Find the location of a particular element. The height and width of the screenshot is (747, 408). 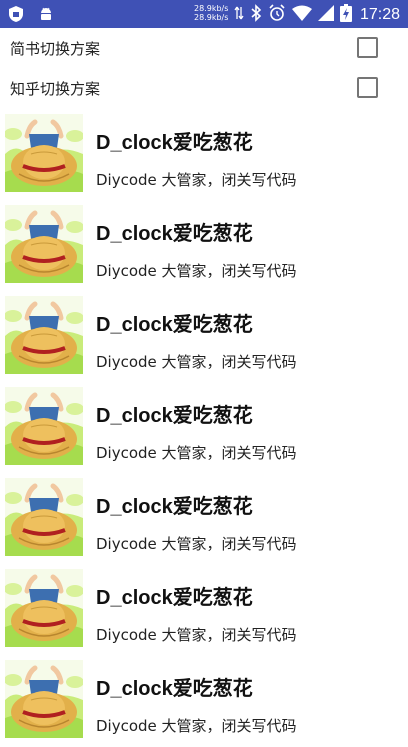

signal-icon is located at coordinates (325, 15).